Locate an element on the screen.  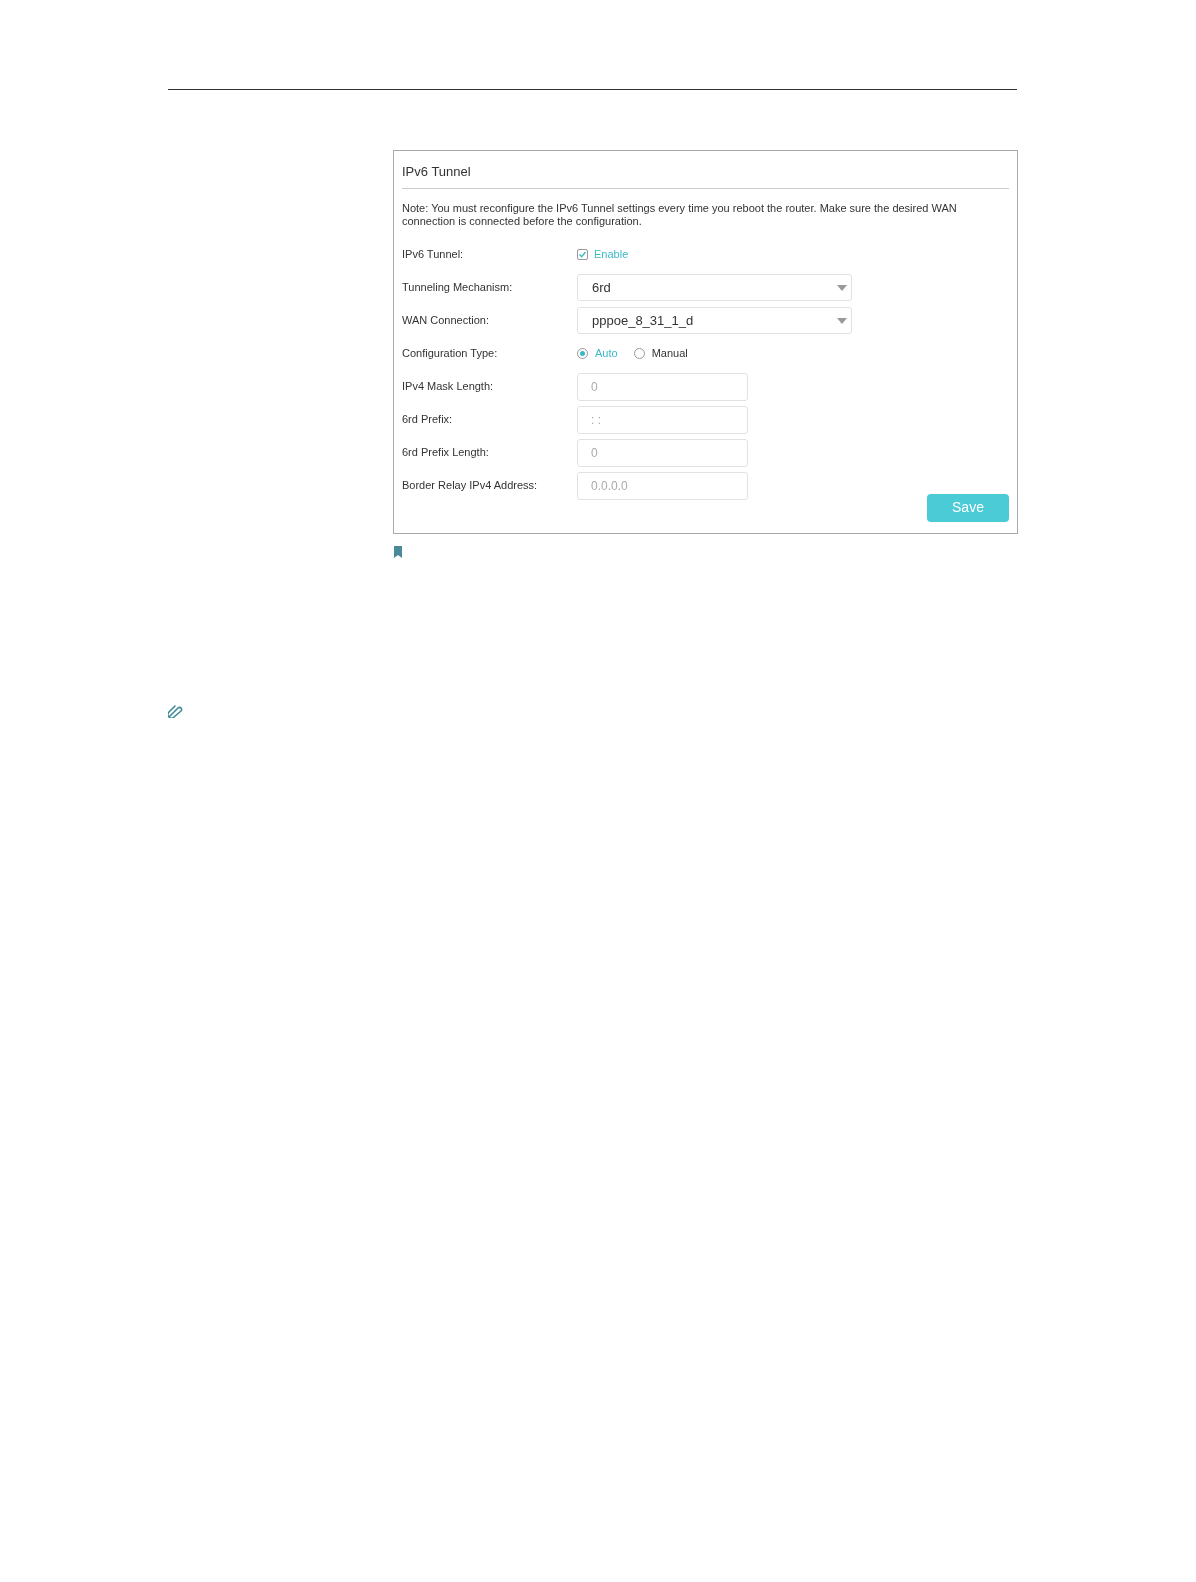
dropdown: 6rd is located at coordinates (714, 287).